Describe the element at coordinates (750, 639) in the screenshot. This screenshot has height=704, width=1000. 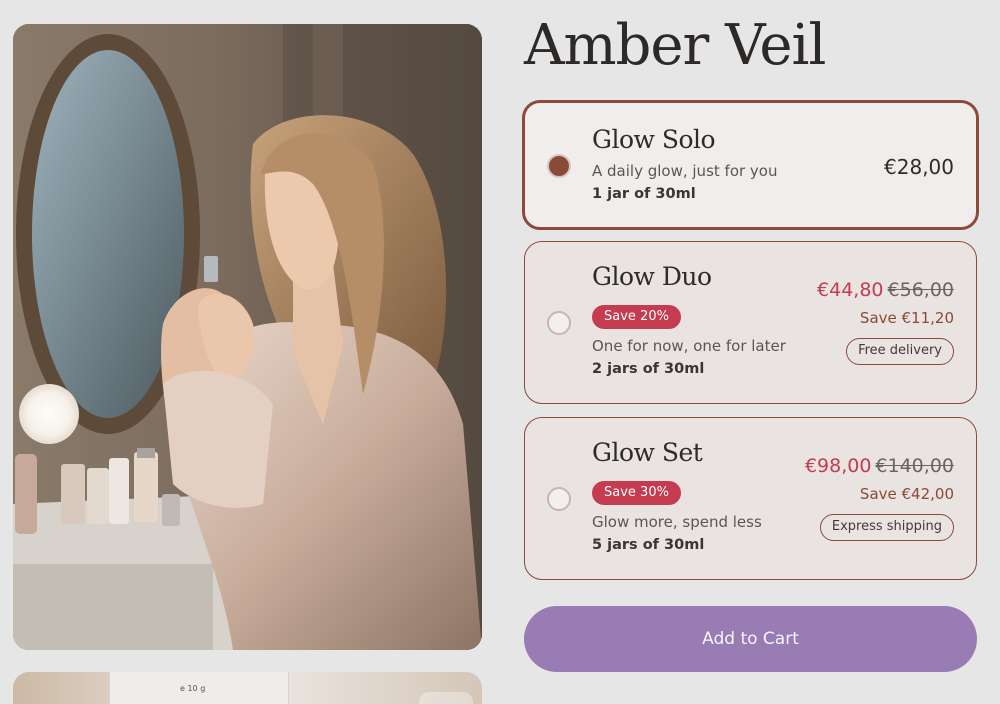
I see `add-to-cart-button: Add to Cart` at that location.